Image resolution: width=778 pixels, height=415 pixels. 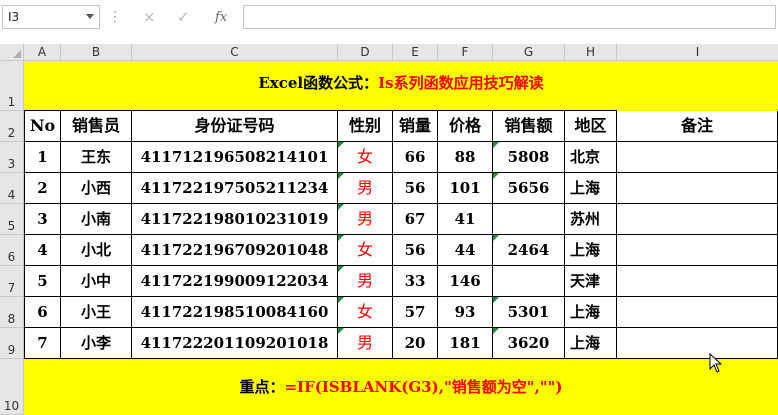 What do you see at coordinates (12, 188) in the screenshot?
I see `row-header-4: 4` at bounding box center [12, 188].